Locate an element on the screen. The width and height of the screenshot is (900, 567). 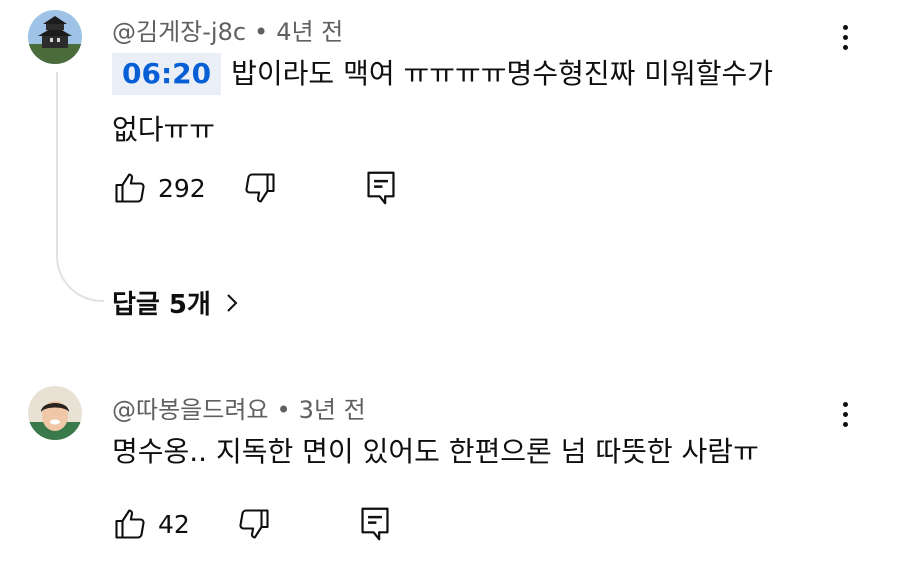
comment-1-text-line1: 밥이라도 맥여 ㅠㅠㅠㅠ명수형진짜 미워할수가 is located at coordinates (502, 73).